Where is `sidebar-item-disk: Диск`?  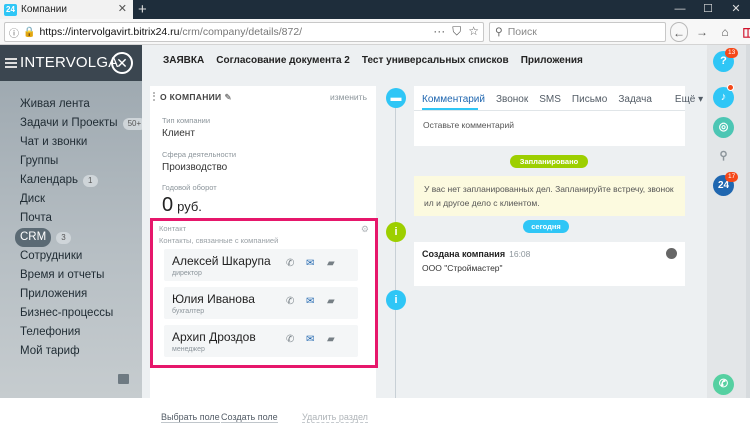 sidebar-item-disk: Диск is located at coordinates (71, 199).